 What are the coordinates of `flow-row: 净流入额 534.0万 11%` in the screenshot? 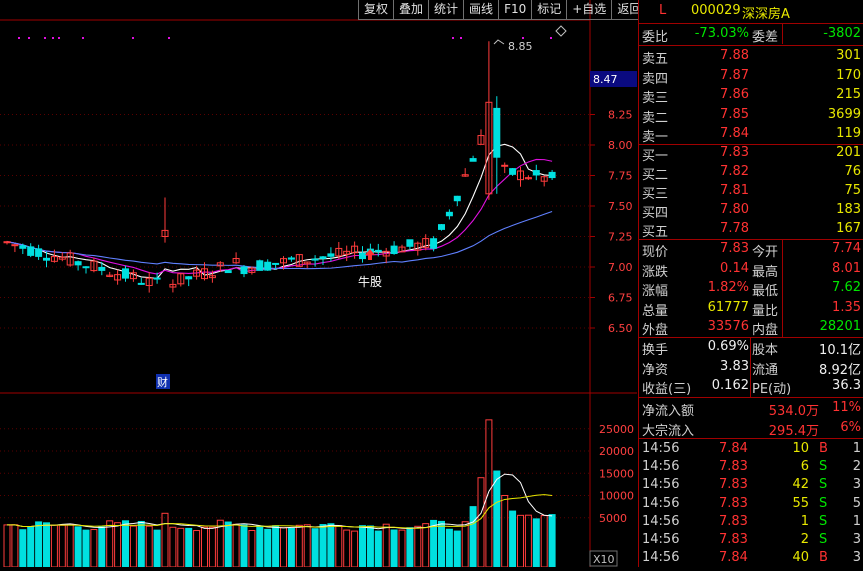 It's located at (751, 409).